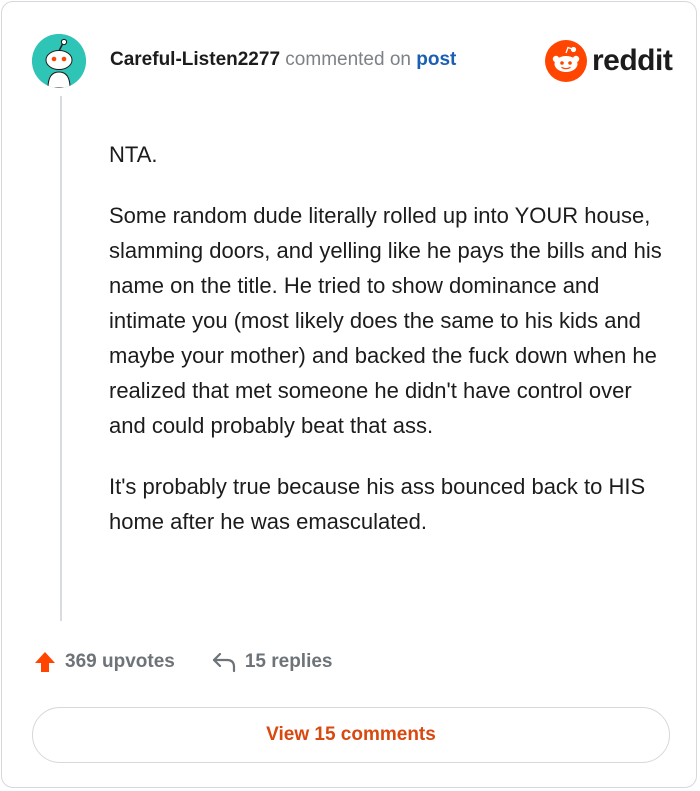 The height and width of the screenshot is (791, 700). Describe the element at coordinates (288, 661) in the screenshot. I see `reply-count: 15 replies` at that location.